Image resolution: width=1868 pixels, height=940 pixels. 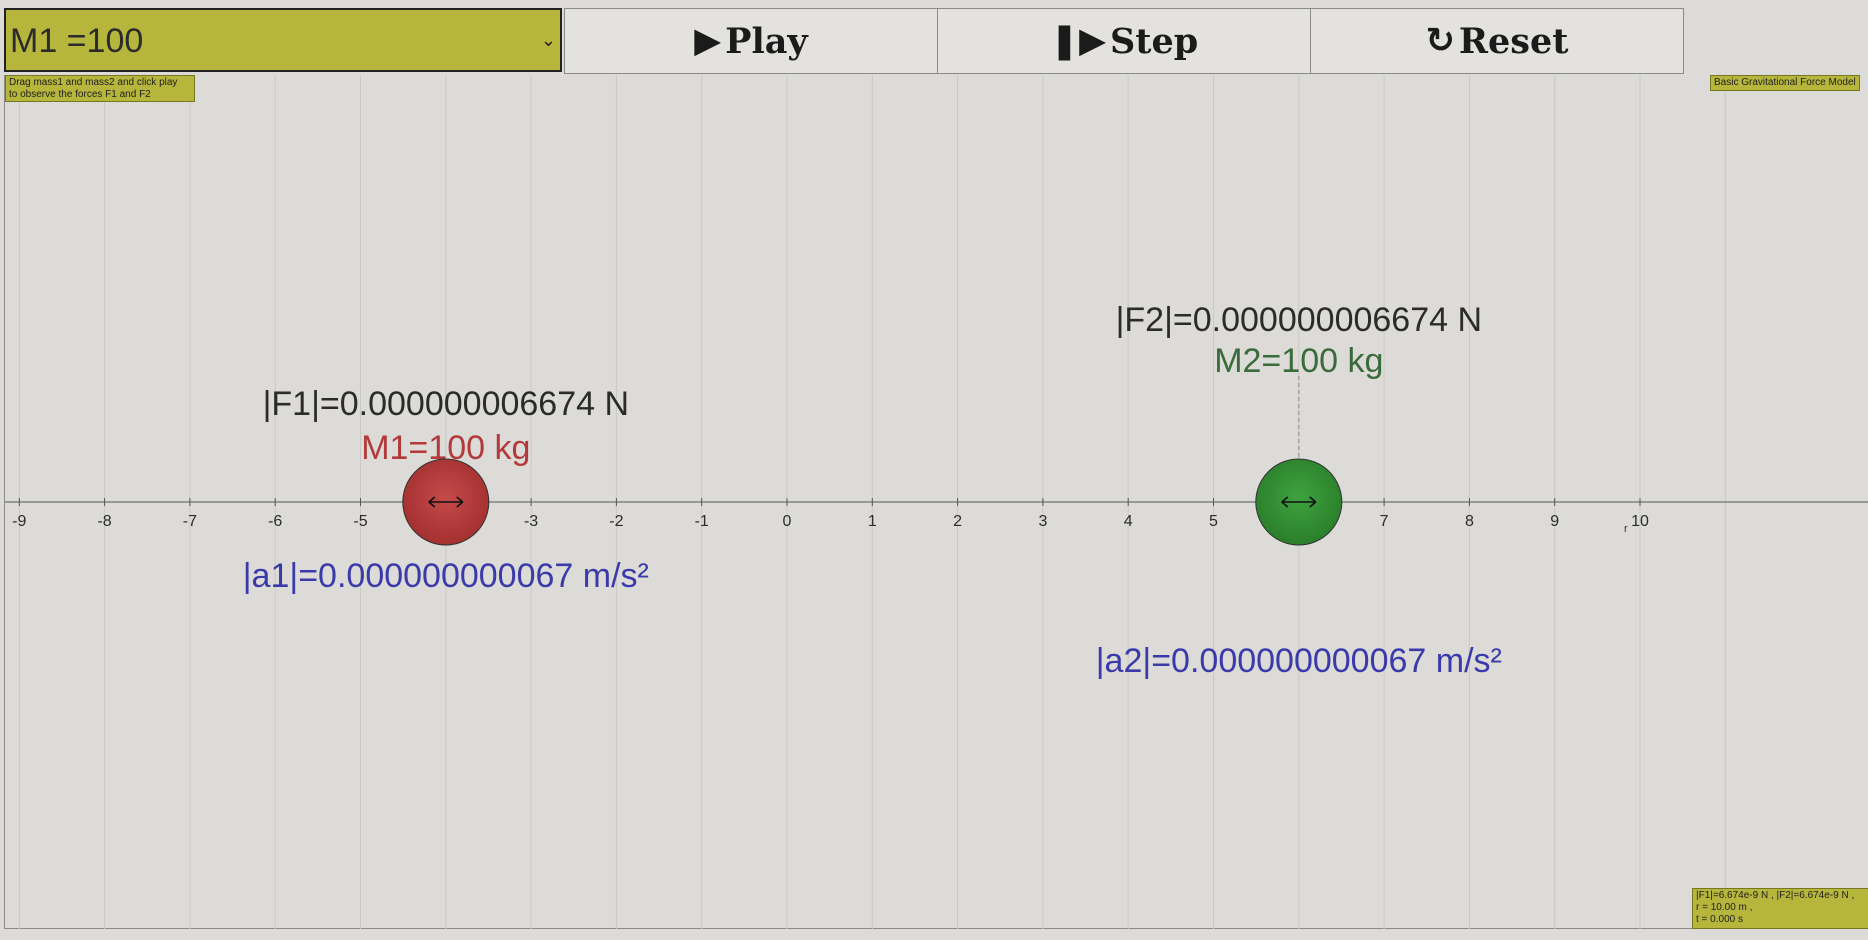 I want to click on chevron-down-icon: ⌄, so click(x=548, y=40).